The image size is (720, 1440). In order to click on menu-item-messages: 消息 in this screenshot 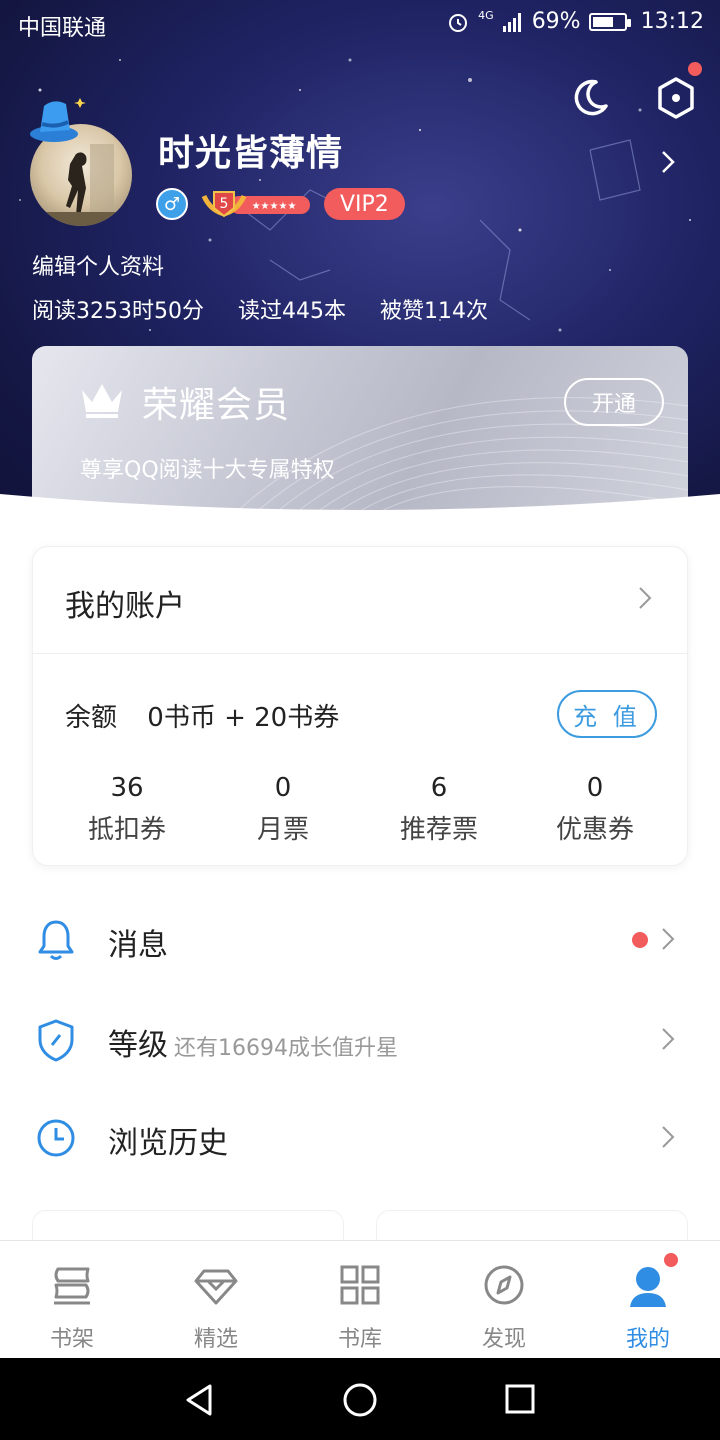, I will do `click(360, 940)`.